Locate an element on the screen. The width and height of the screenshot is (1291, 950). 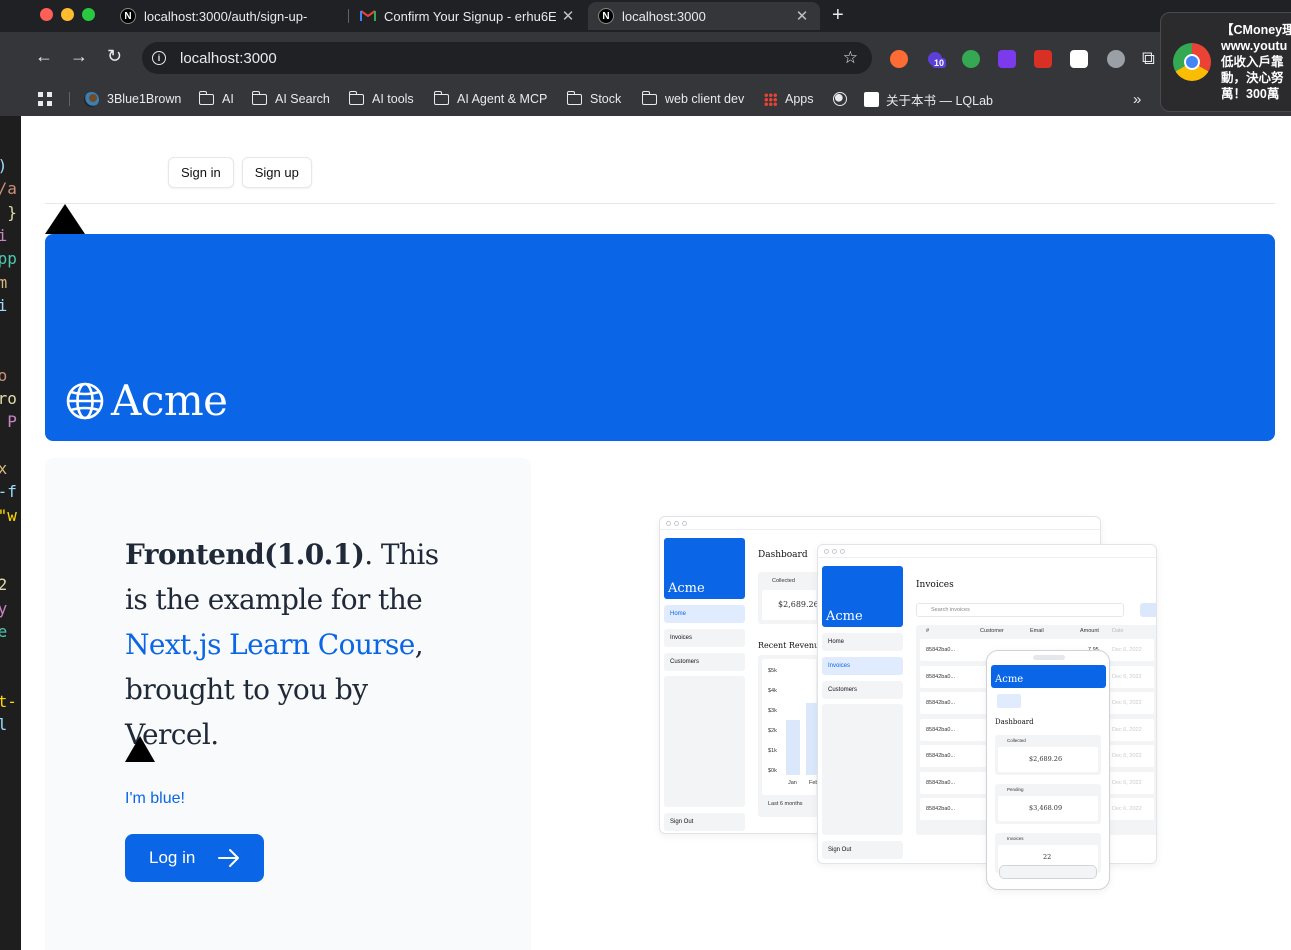
editor-code-line: /i is located at coordinates (4, 305).